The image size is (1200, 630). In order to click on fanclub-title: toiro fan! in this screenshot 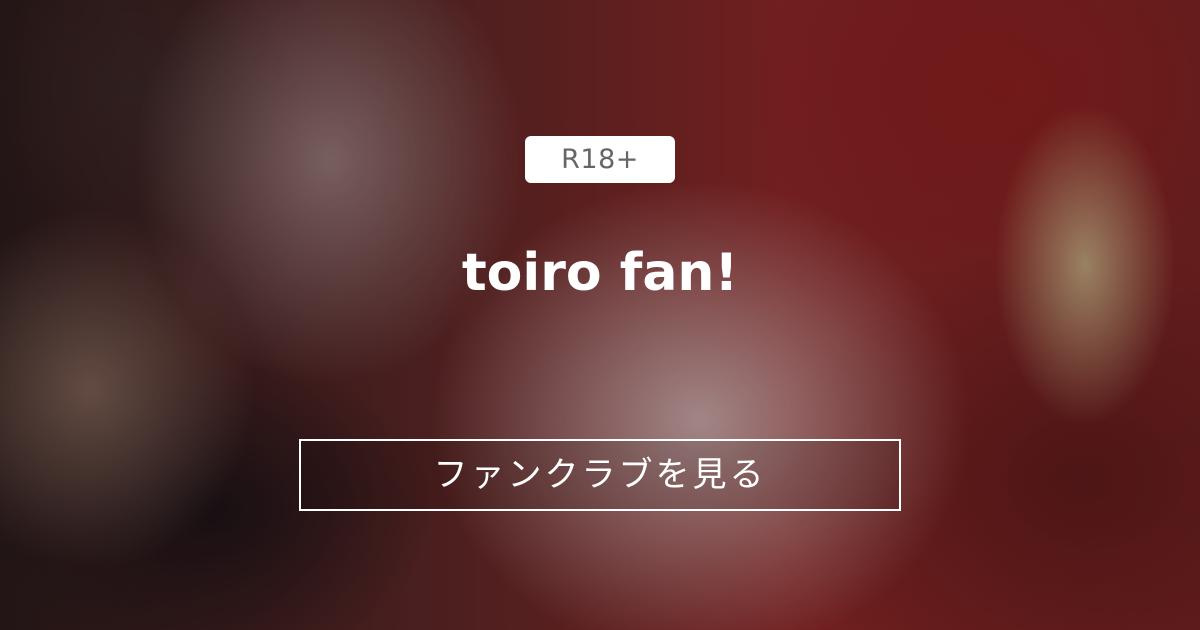, I will do `click(600, 273)`.